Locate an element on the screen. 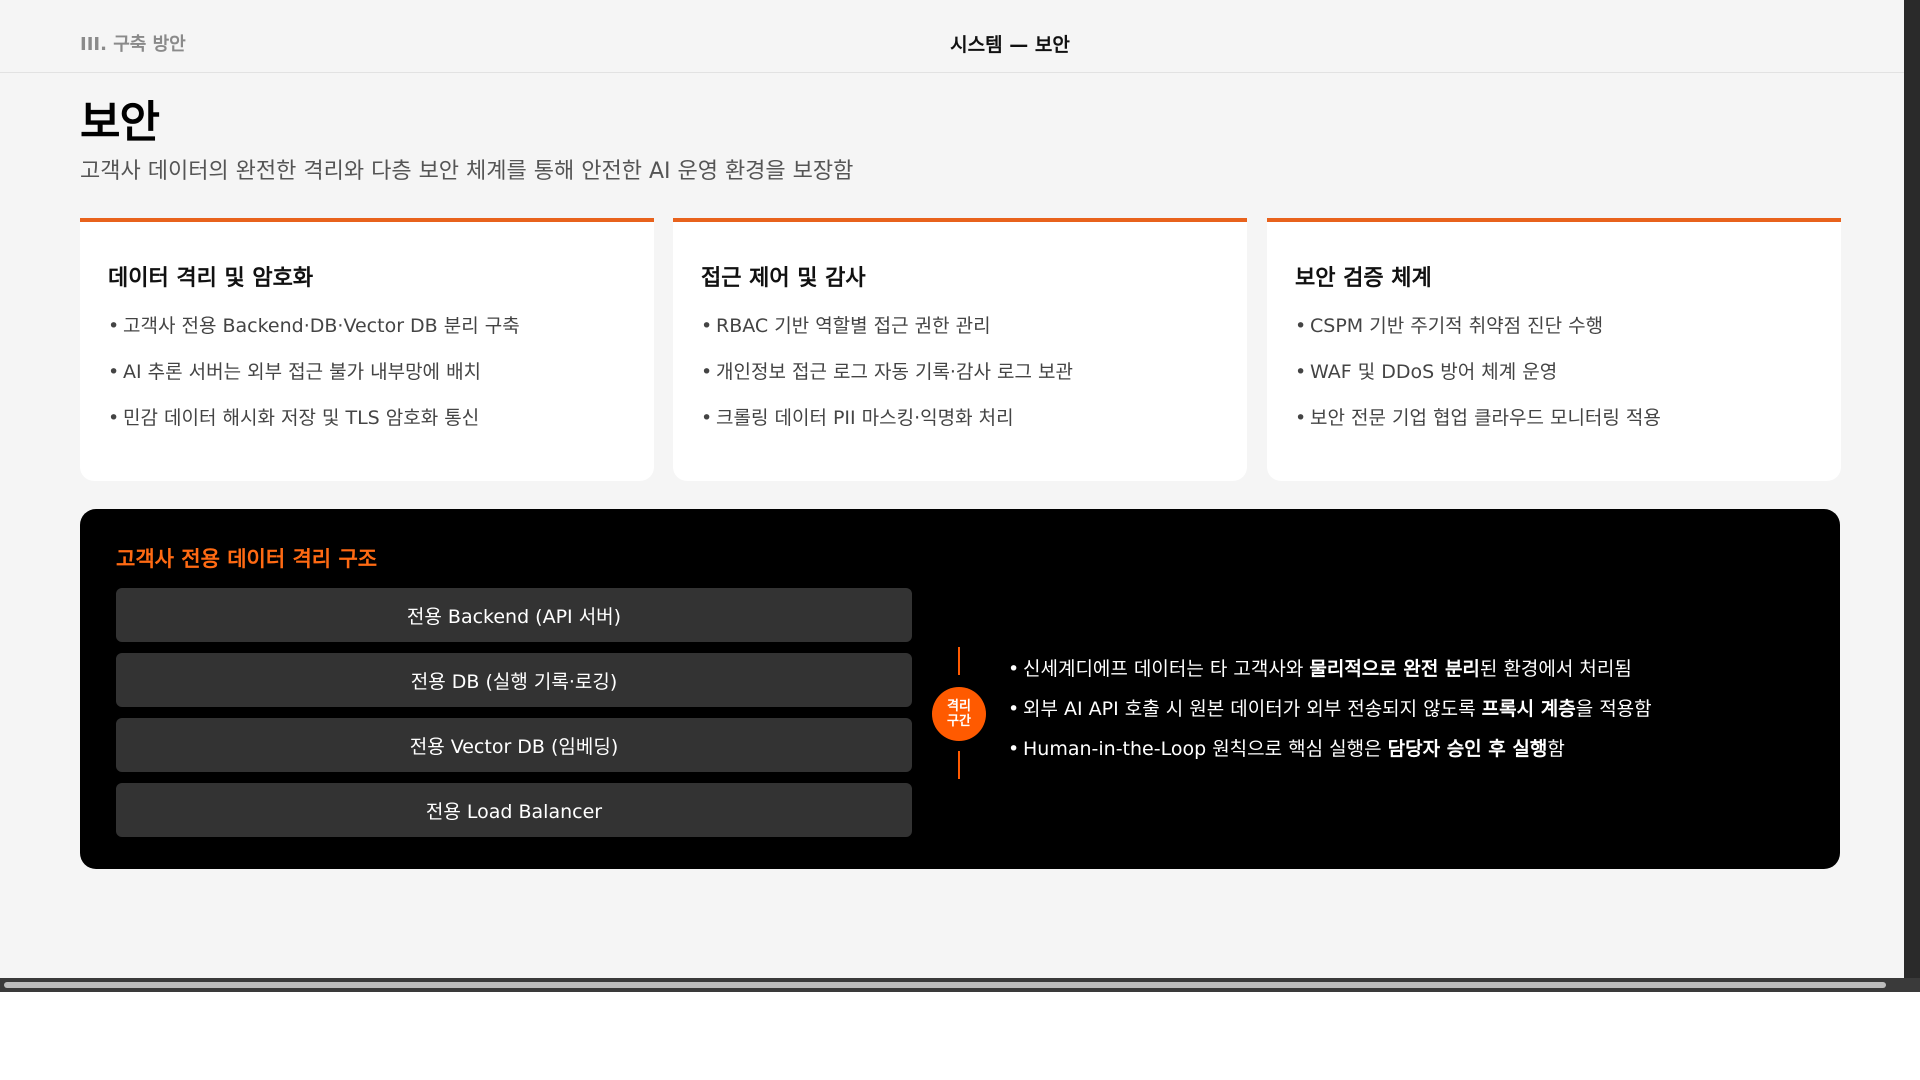 Image resolution: width=1920 pixels, height=1080 pixels. header-title: 시스템 — 보안 is located at coordinates (1010, 45).